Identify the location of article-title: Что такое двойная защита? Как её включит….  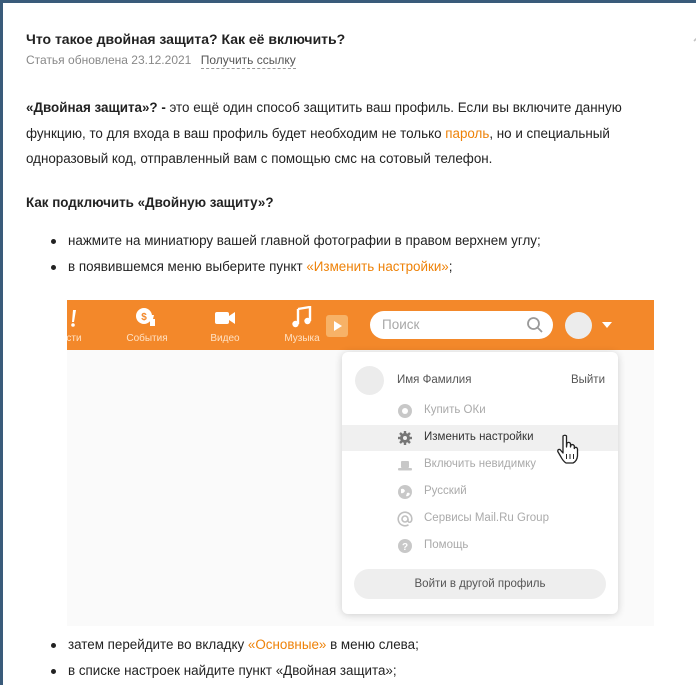
(185, 39).